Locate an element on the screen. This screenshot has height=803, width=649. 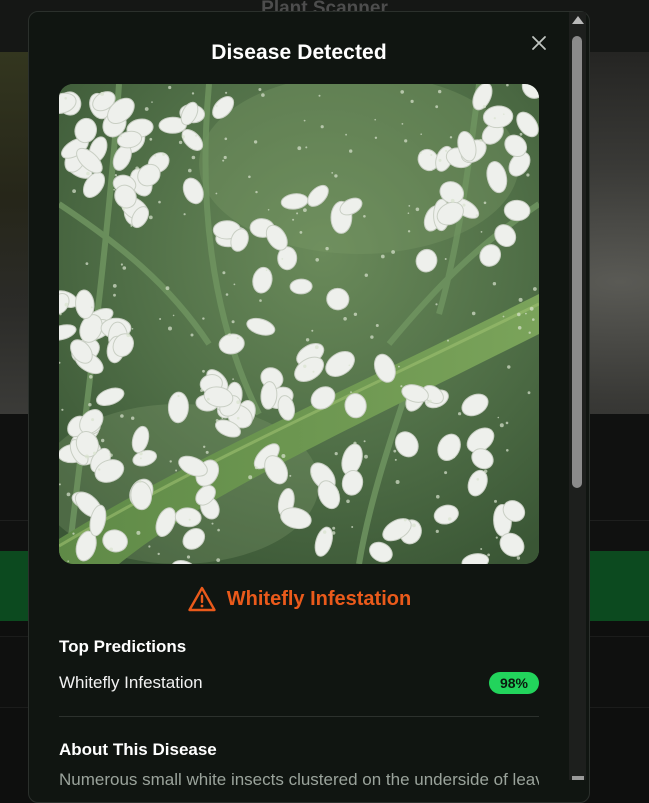
scroll-down-arrow is located at coordinates (578, 778).